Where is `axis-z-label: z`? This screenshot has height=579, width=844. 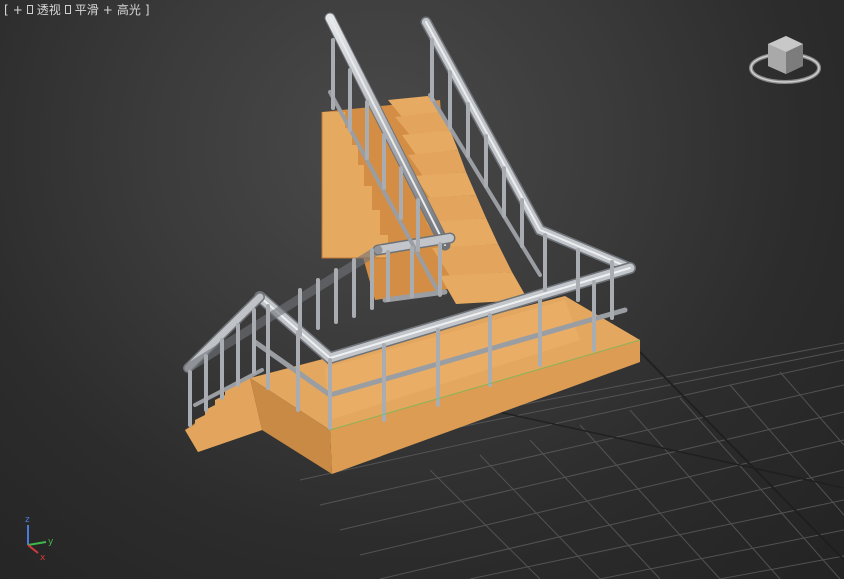
axis-z-label: z is located at coordinates (27, 520).